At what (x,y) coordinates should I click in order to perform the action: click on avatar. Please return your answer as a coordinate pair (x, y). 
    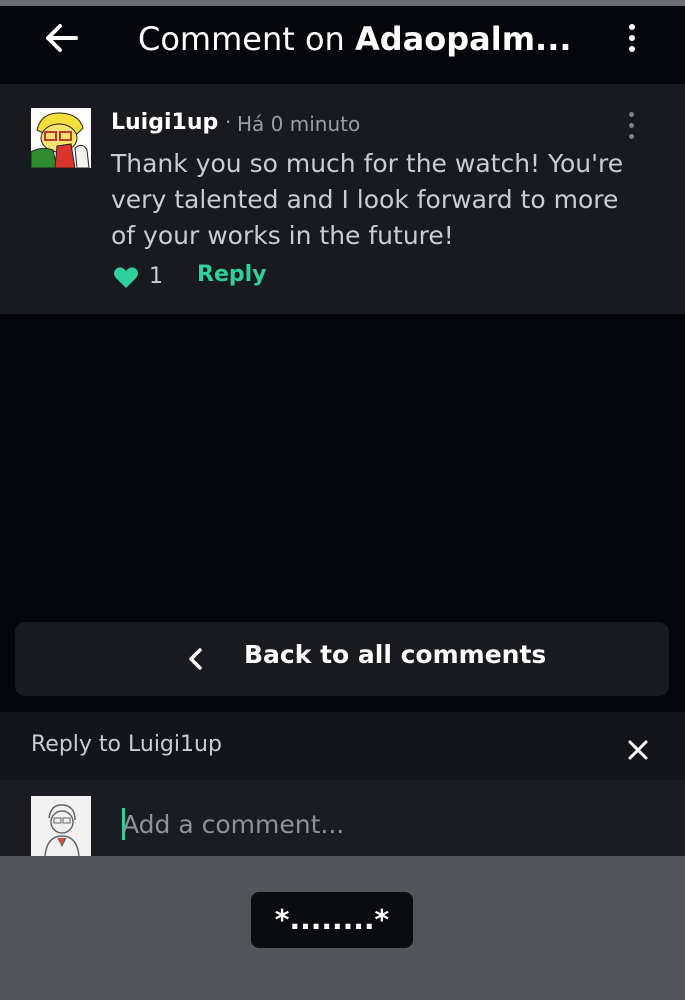
    Looking at the image, I should click on (61, 138).